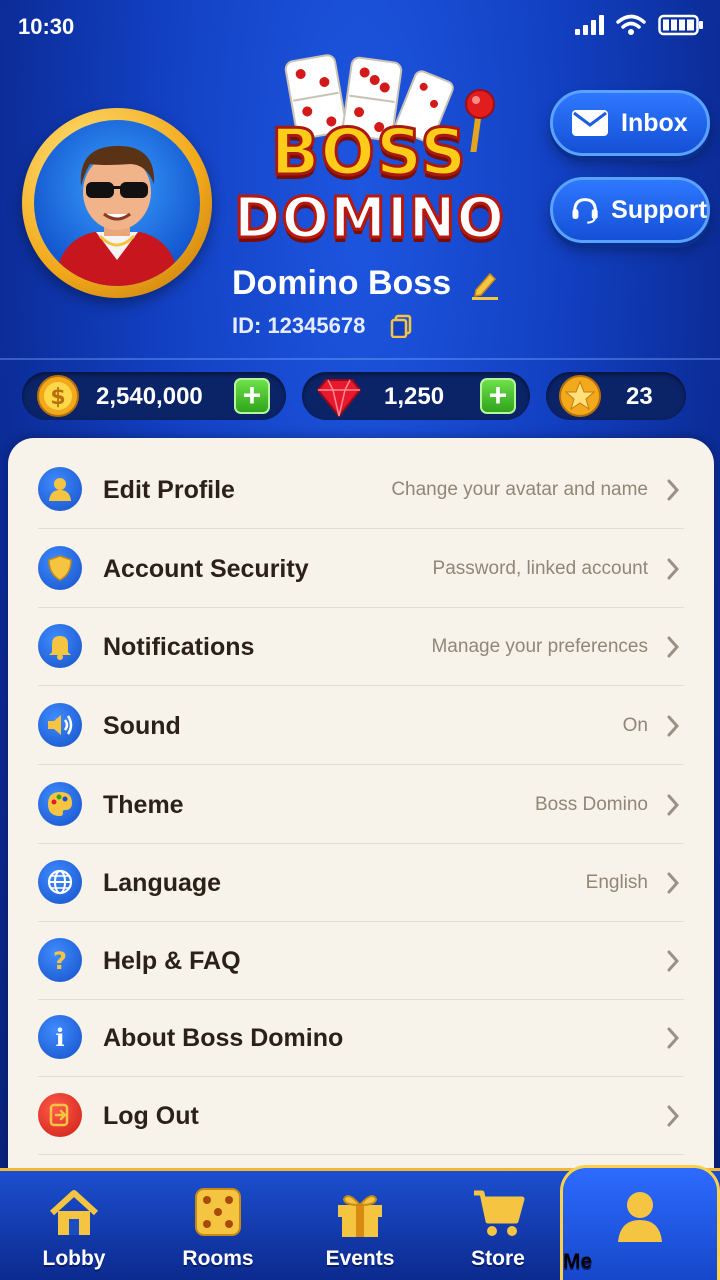  Describe the element at coordinates (361, 1038) in the screenshot. I see `settings-row-about: i About Boss Domino` at that location.